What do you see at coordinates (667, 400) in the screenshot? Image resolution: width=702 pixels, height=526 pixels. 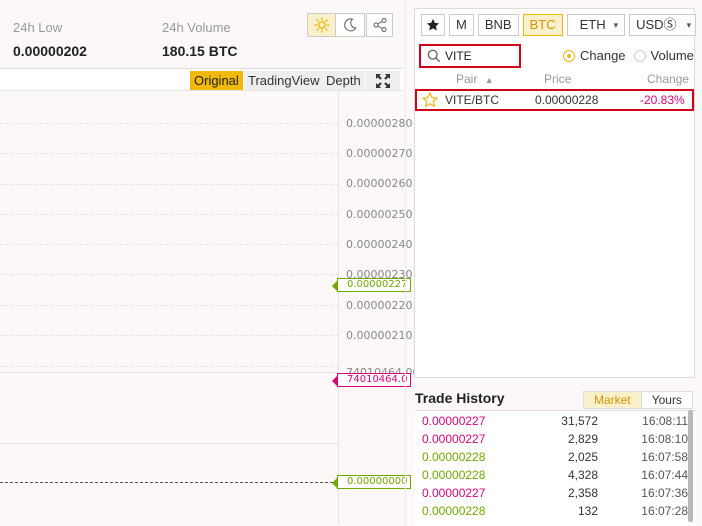 I see `tab-my-trades: Yours` at bounding box center [667, 400].